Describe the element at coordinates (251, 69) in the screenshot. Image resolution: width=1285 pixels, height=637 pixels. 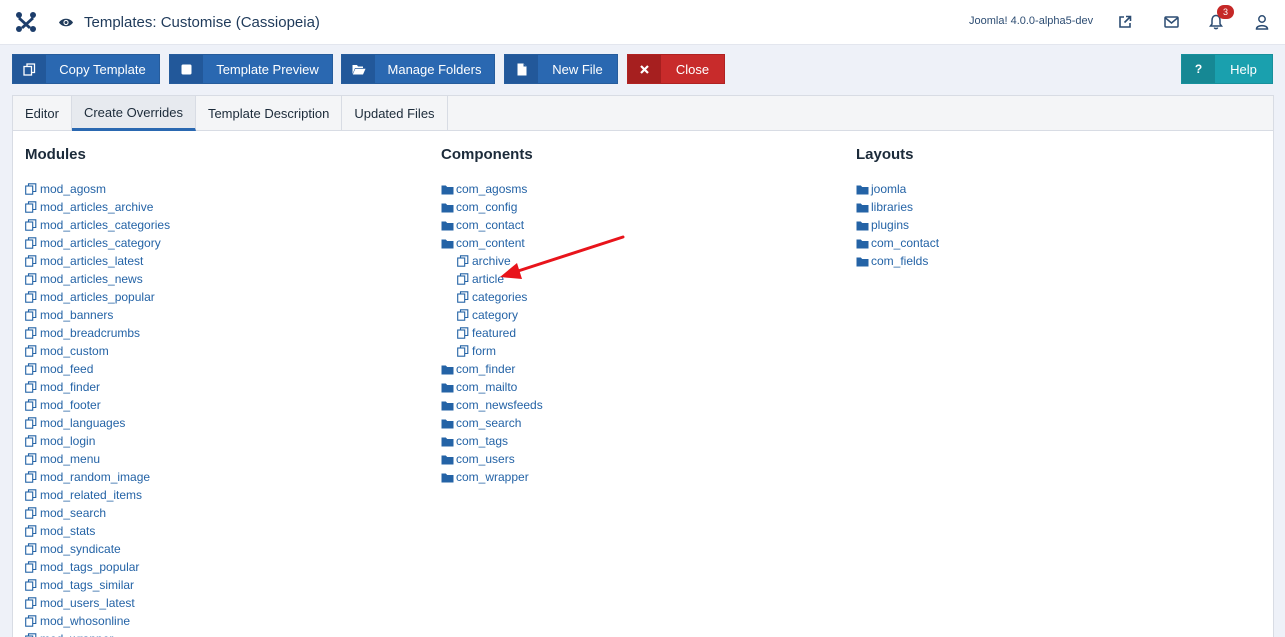
I see `template-preview-button: Template Preview` at that location.